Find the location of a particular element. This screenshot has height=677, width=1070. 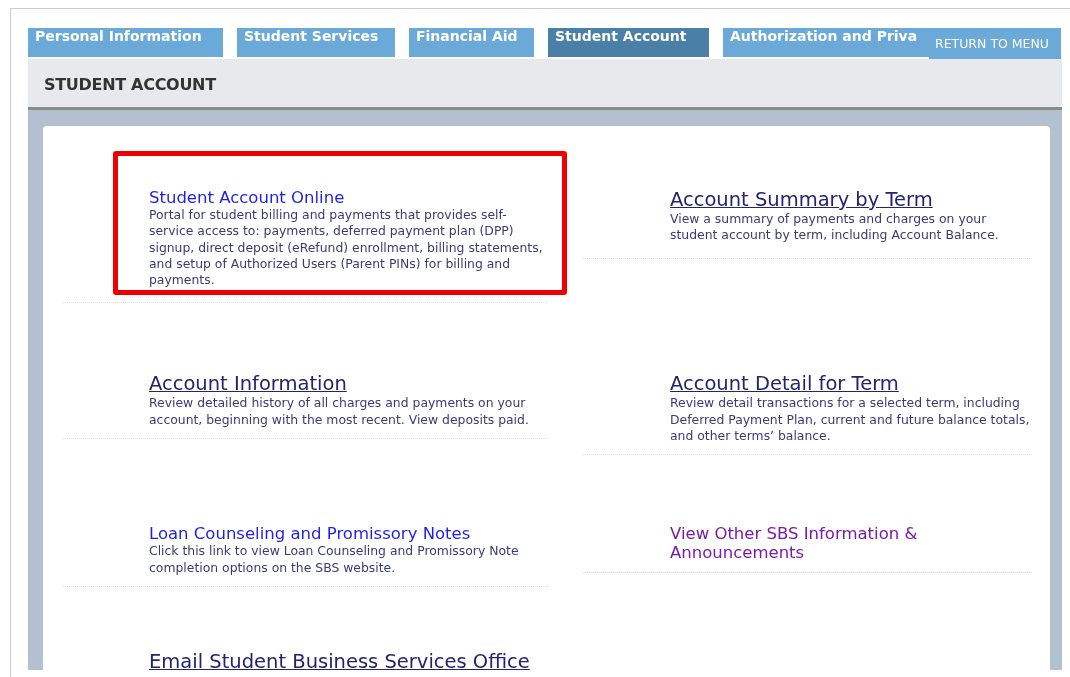

page-title: STUDENT ACCOUNT is located at coordinates (545, 84).